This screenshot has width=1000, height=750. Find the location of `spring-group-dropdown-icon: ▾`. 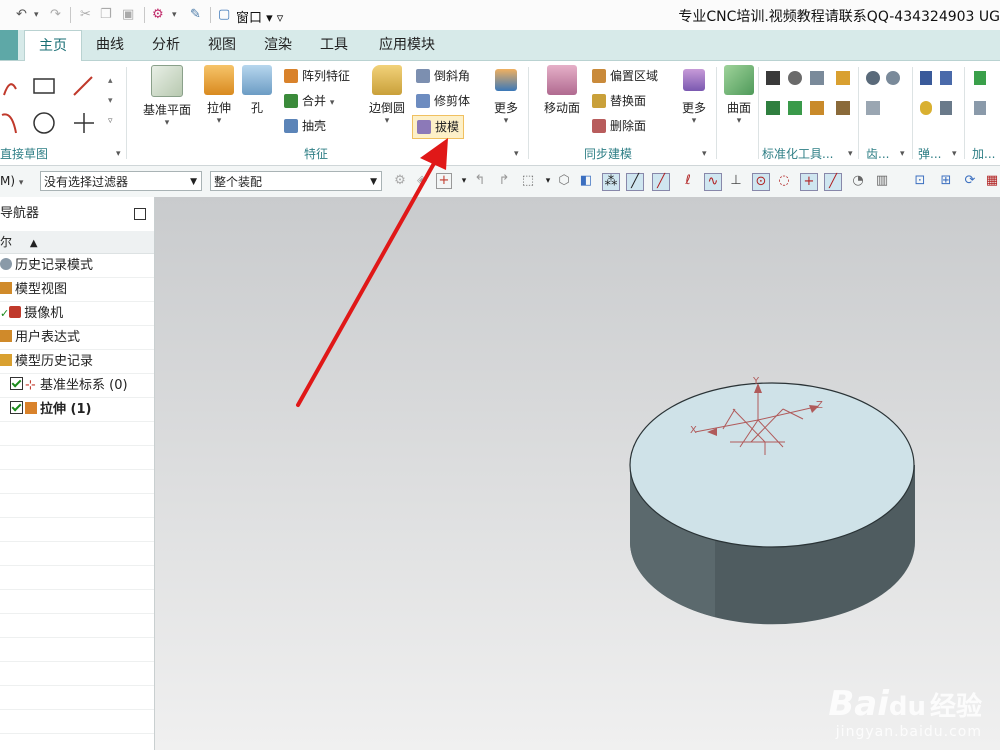

spring-group-dropdown-icon: ▾ is located at coordinates (954, 154).